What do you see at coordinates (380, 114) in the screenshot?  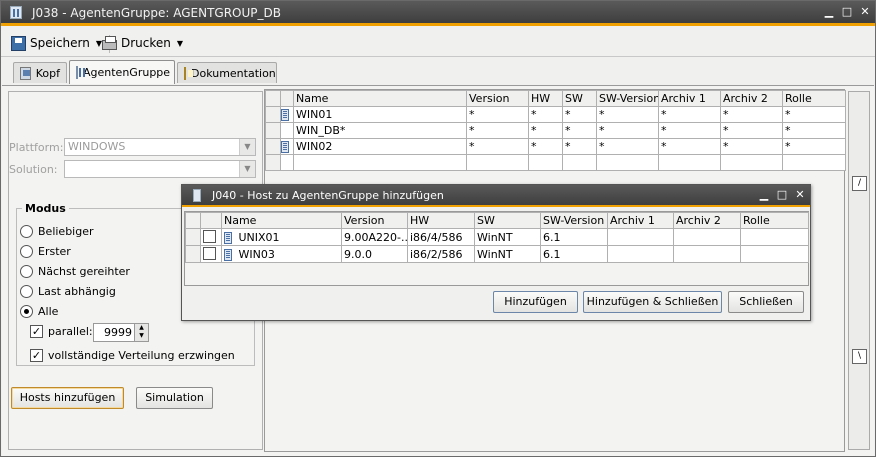 I see `table-cell: WIN01` at bounding box center [380, 114].